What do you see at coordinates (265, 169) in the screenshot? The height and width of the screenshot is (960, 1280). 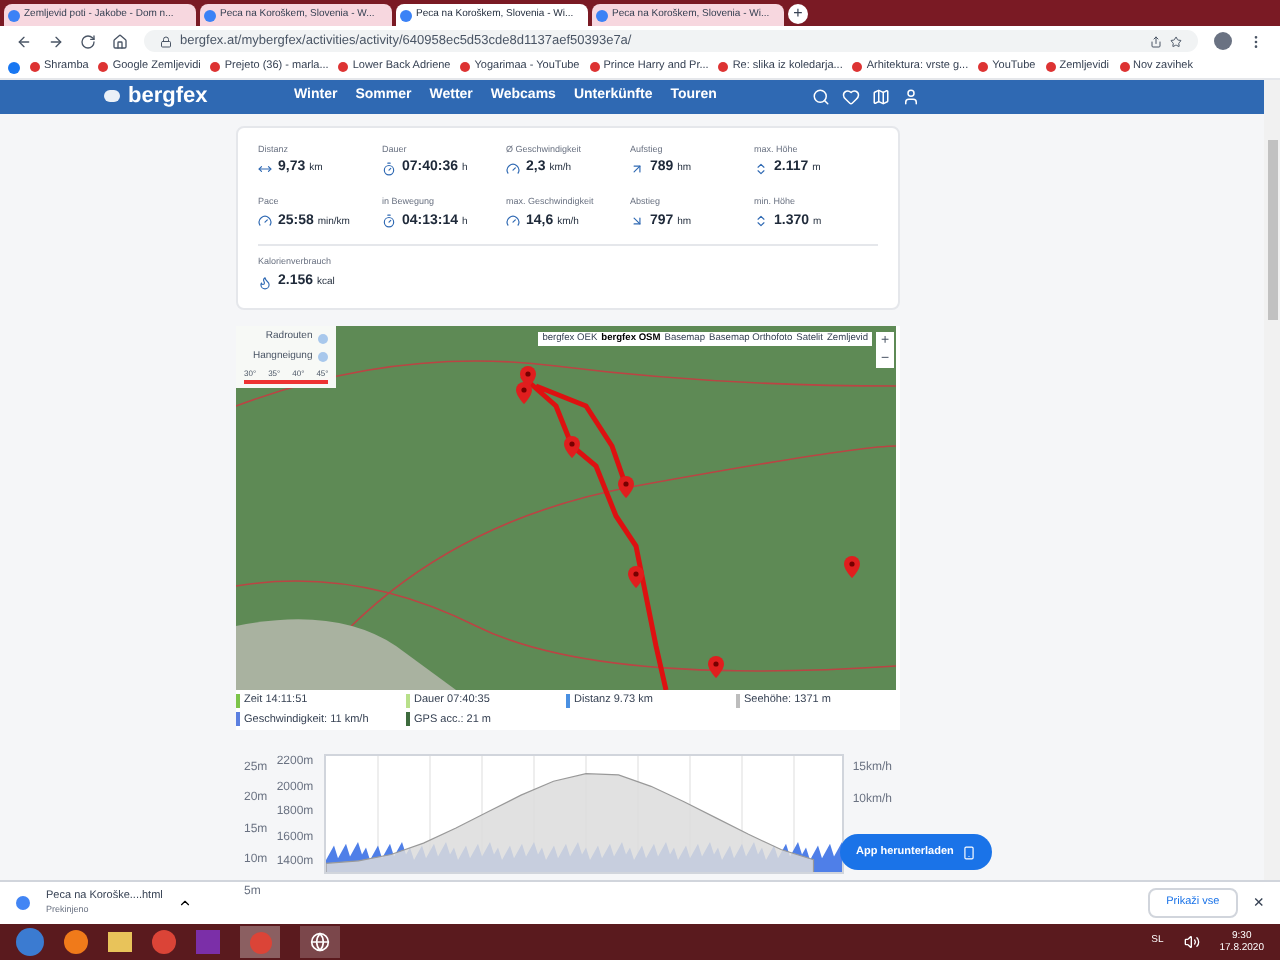 I see `double-arrow-icon` at bounding box center [265, 169].